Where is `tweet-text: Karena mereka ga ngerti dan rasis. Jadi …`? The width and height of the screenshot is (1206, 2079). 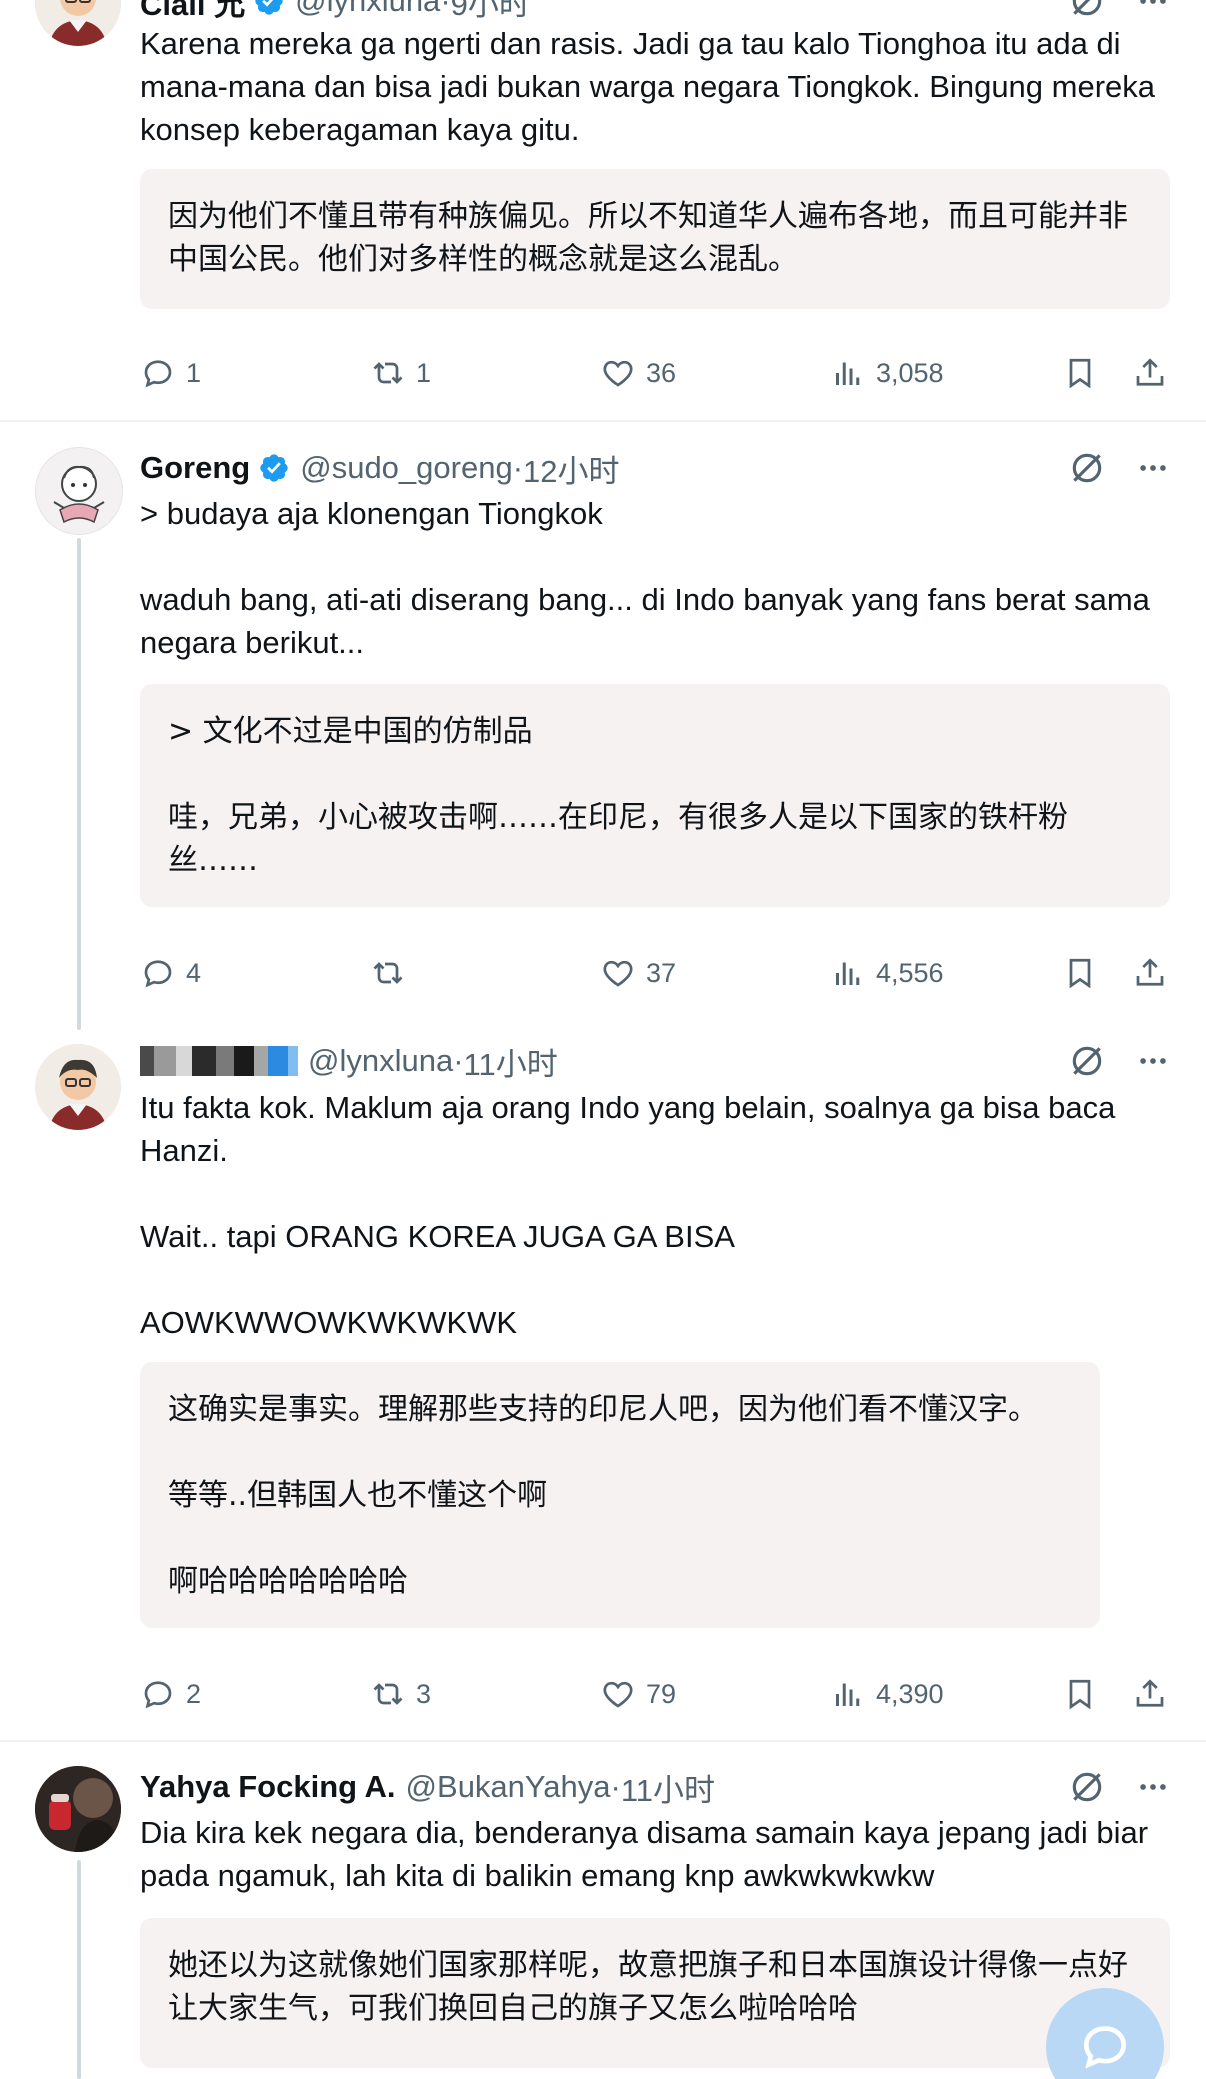
tweet-text: Karena mereka ga ngerti dan rasis. Jadi … is located at coordinates (652, 86).